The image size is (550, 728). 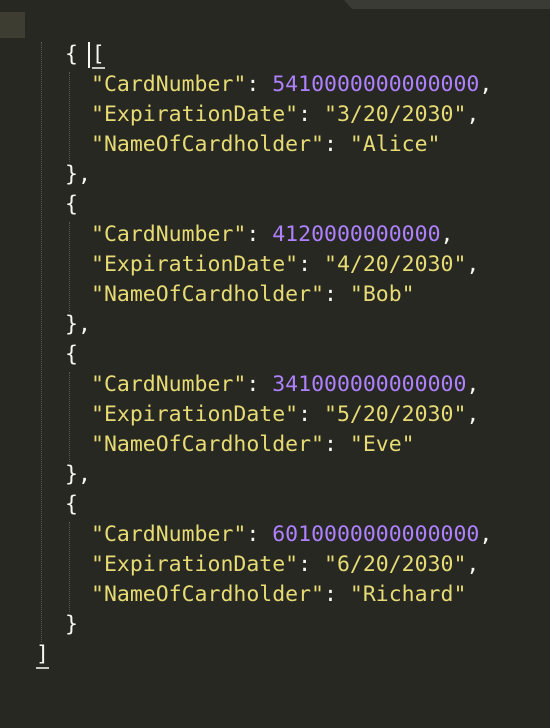 I want to click on card-number-value: 6010000000000000, so click(x=376, y=534).